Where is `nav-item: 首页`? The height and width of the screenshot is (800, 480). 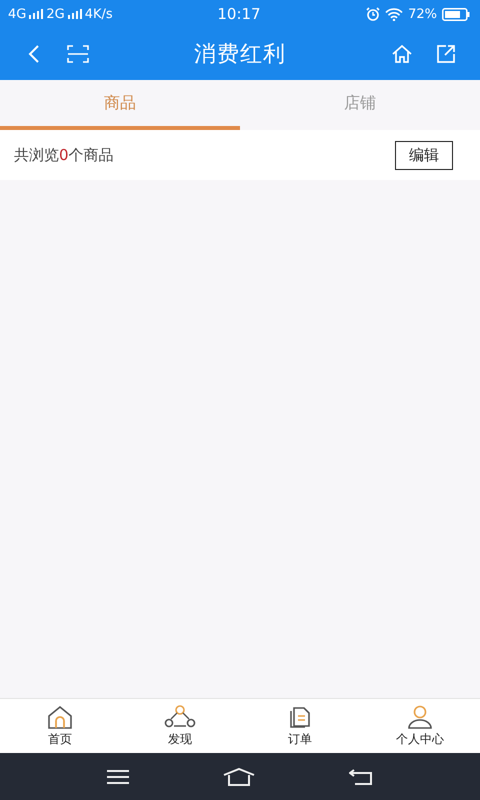 nav-item: 首页 is located at coordinates (60, 726).